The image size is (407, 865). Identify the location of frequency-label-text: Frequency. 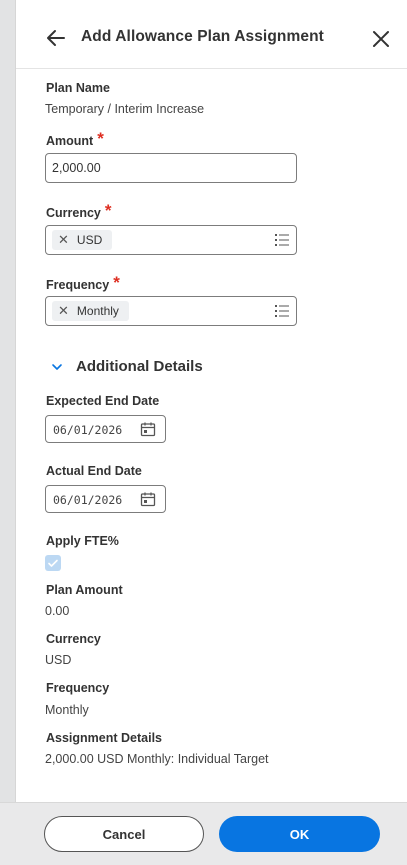
(78, 285).